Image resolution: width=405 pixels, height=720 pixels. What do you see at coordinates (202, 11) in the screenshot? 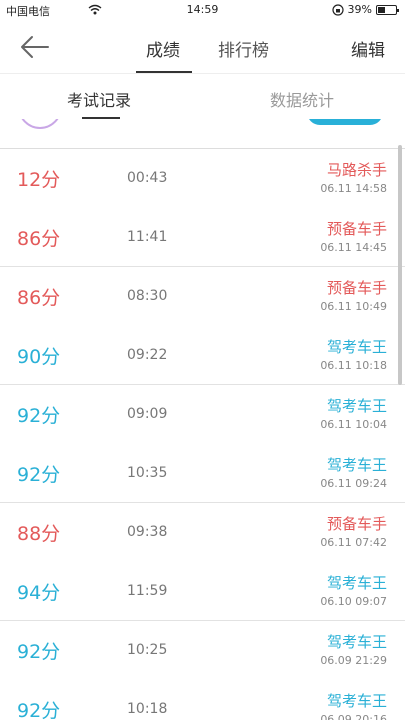
I see `status-bar: 中国电信 14:59 39%` at bounding box center [202, 11].